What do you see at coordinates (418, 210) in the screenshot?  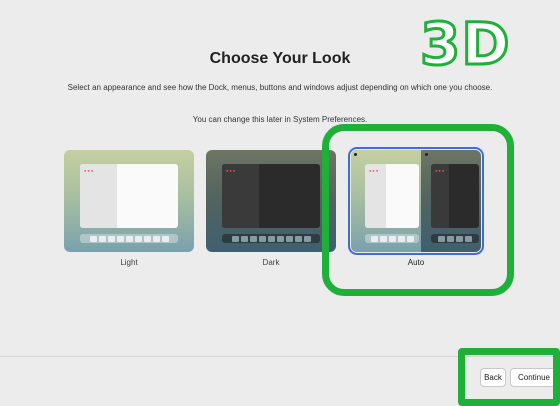 I see `auto-highlight-box` at bounding box center [418, 210].